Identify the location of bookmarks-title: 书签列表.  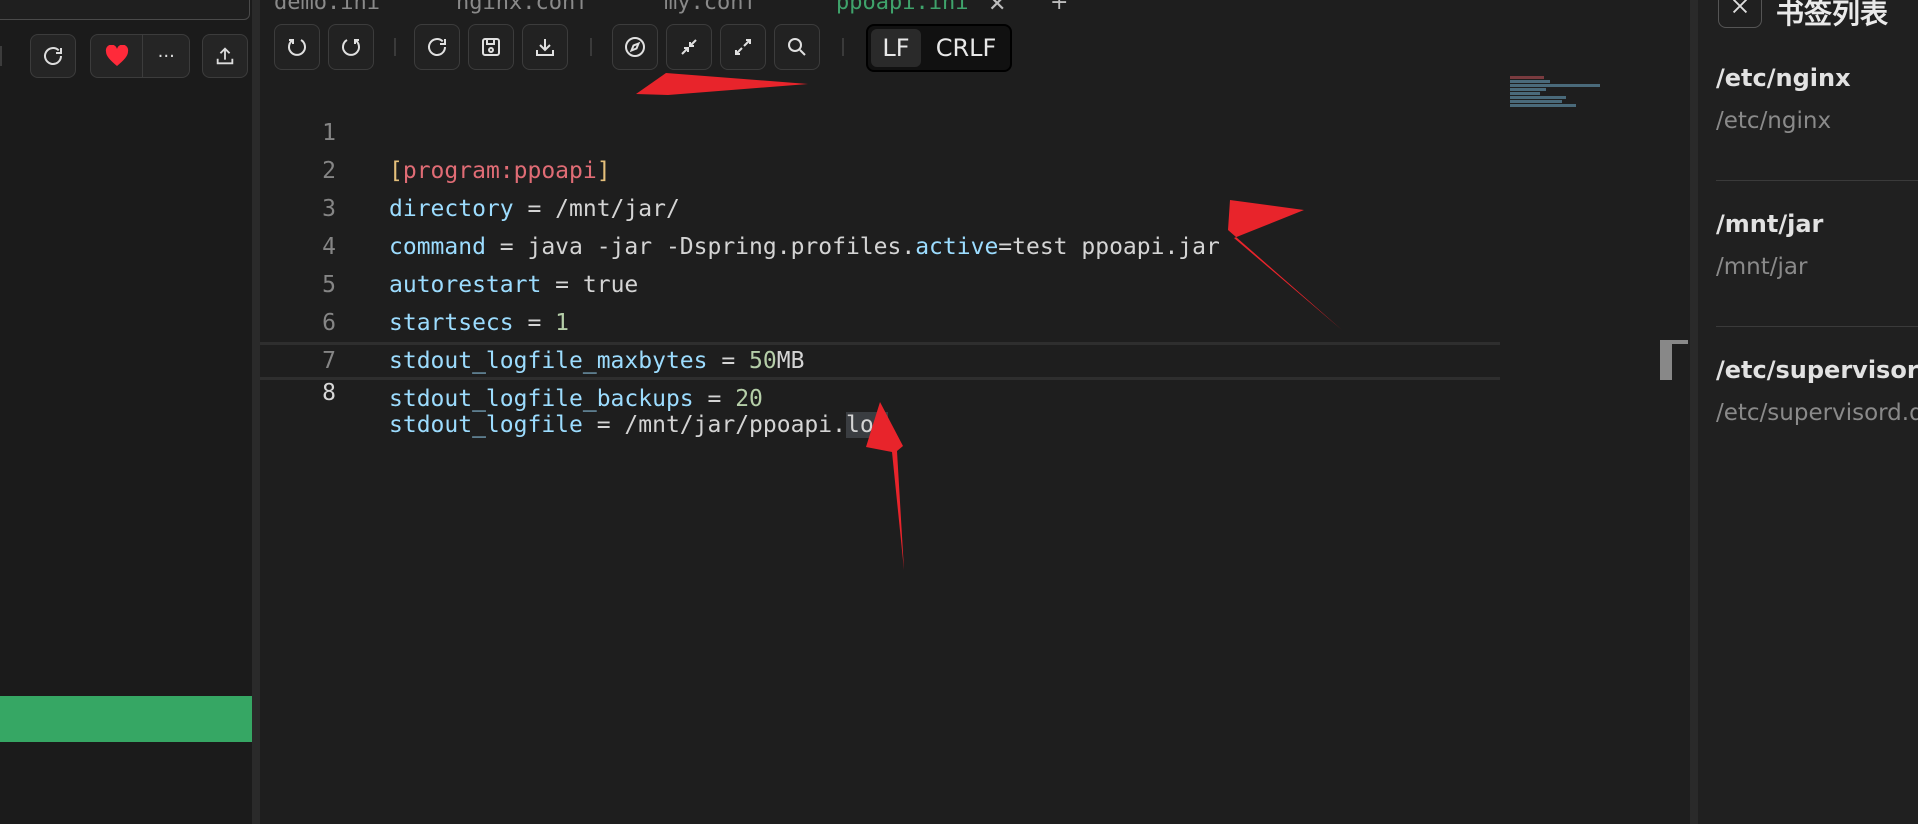
(1832, 15).